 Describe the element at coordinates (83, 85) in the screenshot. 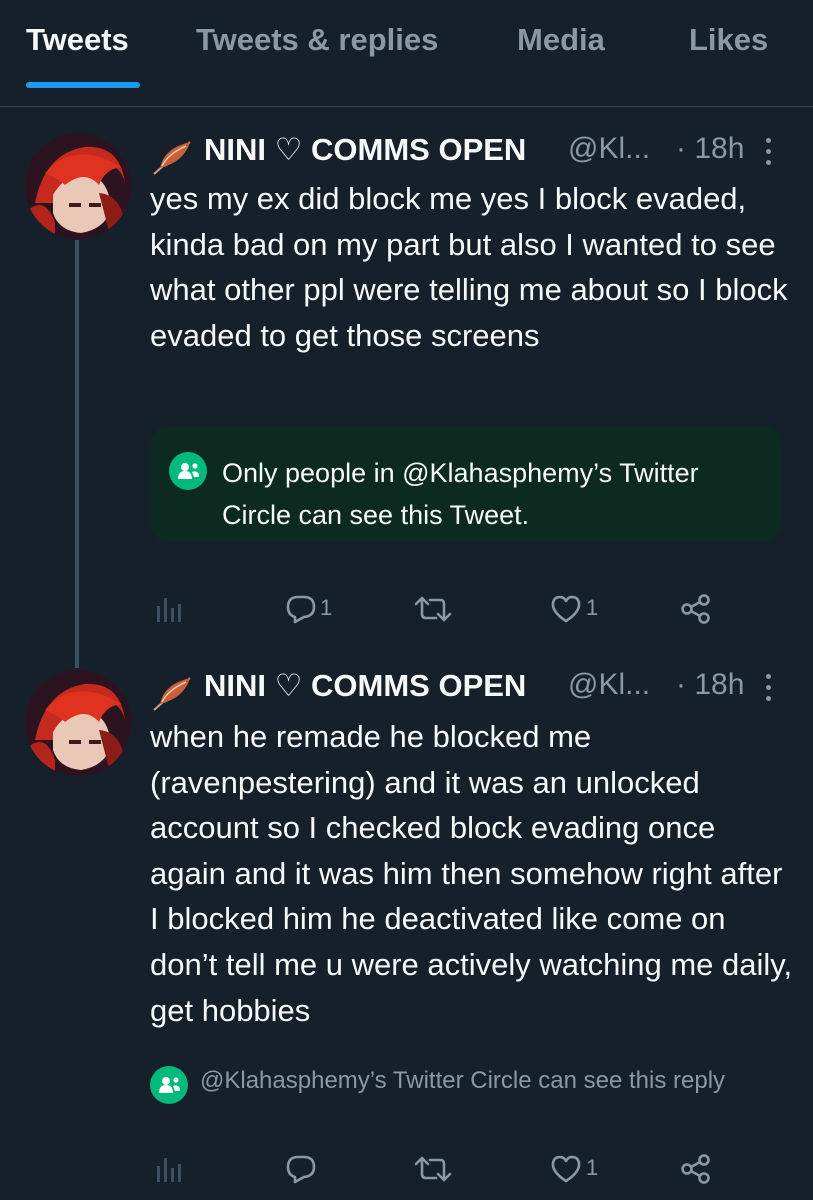

I see `active-tab-indicator` at that location.